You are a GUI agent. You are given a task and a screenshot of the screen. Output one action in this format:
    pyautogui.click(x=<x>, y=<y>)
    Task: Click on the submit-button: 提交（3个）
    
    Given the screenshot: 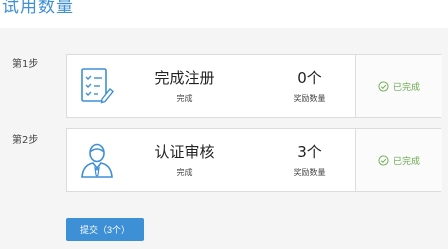 What is the action you would take?
    pyautogui.click(x=105, y=229)
    